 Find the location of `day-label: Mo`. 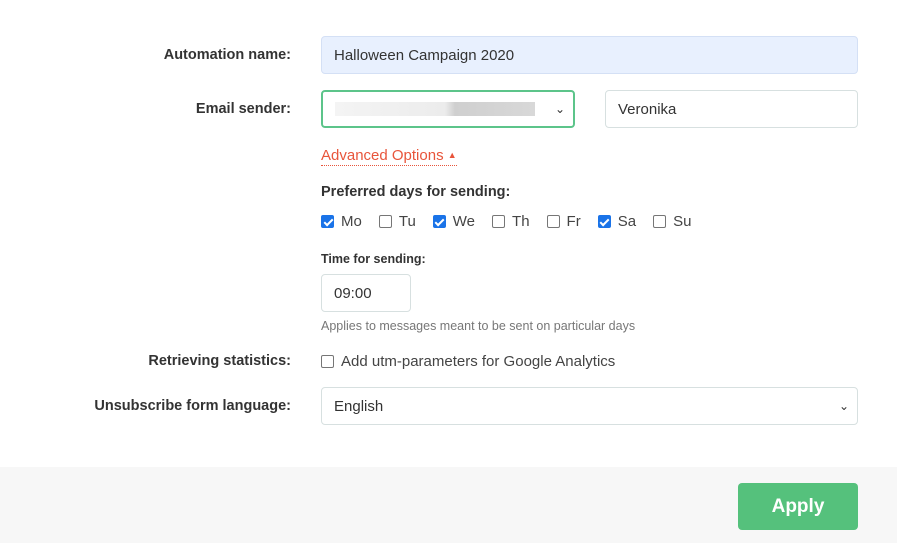

day-label: Mo is located at coordinates (351, 221).